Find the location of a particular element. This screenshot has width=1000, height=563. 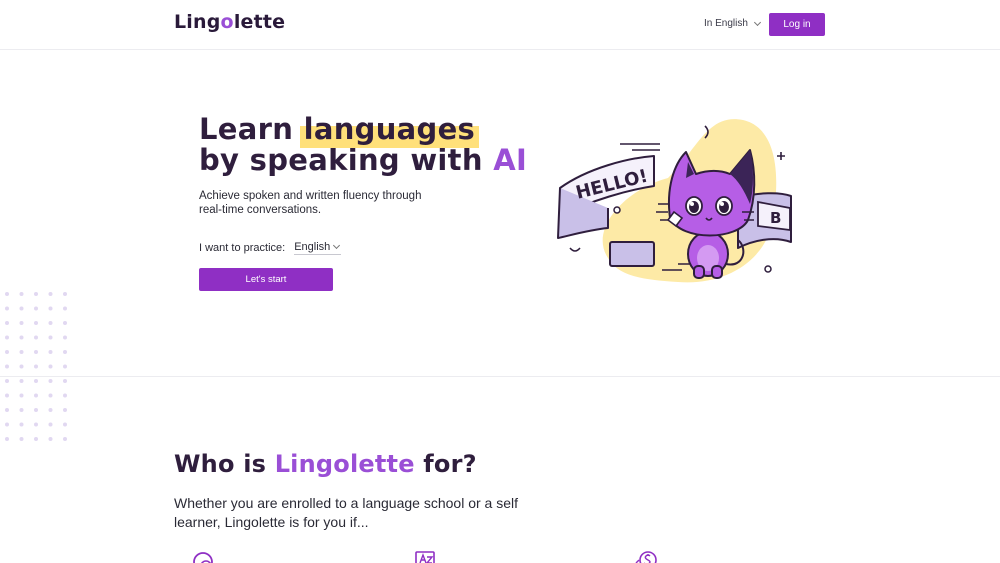

hero-title-learn: Learn is located at coordinates (246, 129).